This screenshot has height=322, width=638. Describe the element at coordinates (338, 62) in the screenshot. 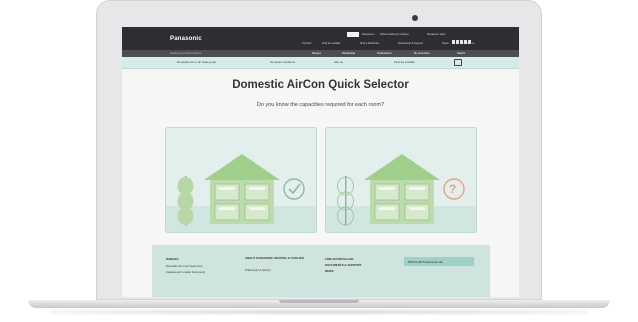

I see `tab-ask-us: Ask us` at that location.